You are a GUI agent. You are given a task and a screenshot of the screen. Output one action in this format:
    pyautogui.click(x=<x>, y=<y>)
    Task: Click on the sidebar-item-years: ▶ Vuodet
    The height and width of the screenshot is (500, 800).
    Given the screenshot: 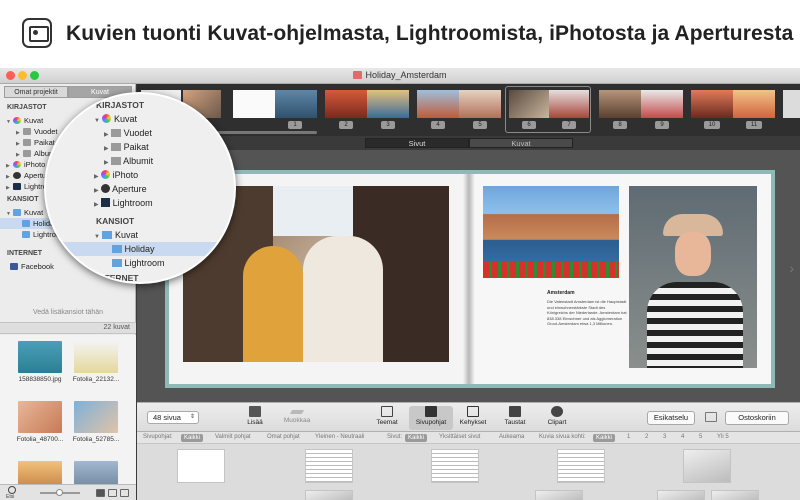 What is the action you would take?
    pyautogui.click(x=37, y=131)
    